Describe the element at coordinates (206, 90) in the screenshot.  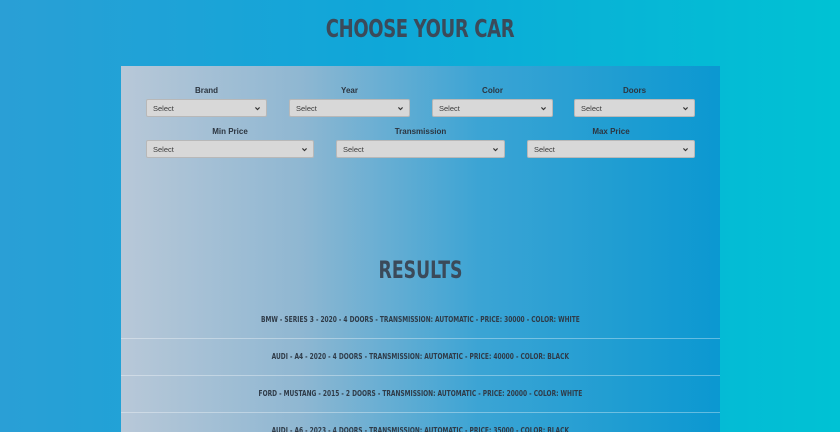
I see `brand-label: Brand` at that location.